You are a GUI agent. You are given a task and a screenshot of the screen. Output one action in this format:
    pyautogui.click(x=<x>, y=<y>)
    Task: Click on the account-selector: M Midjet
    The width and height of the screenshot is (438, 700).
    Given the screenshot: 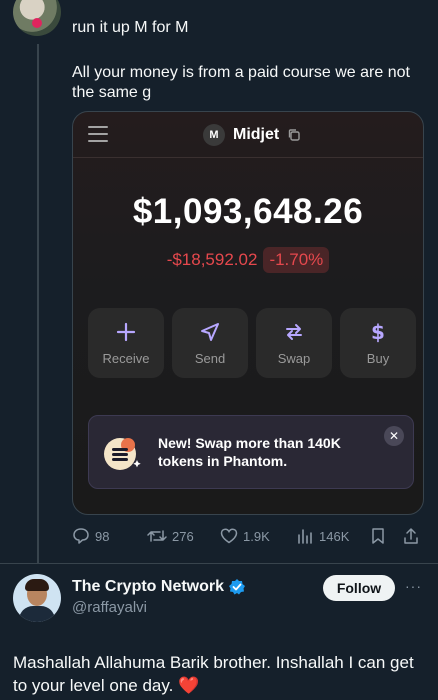 What is the action you would take?
    pyautogui.click(x=252, y=135)
    